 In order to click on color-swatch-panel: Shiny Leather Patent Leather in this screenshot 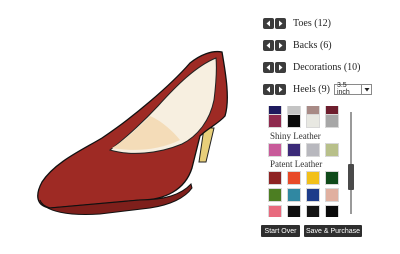, I will do `click(313, 161)`.